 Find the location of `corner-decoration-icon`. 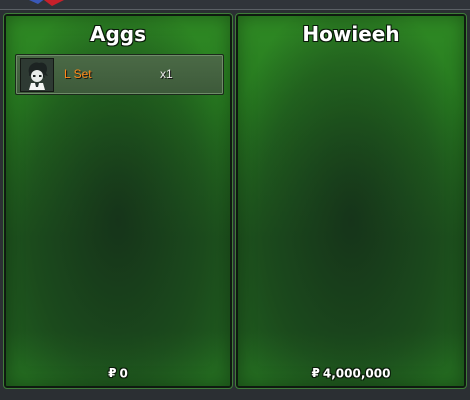

corner-decoration-icon is located at coordinates (46, 3).